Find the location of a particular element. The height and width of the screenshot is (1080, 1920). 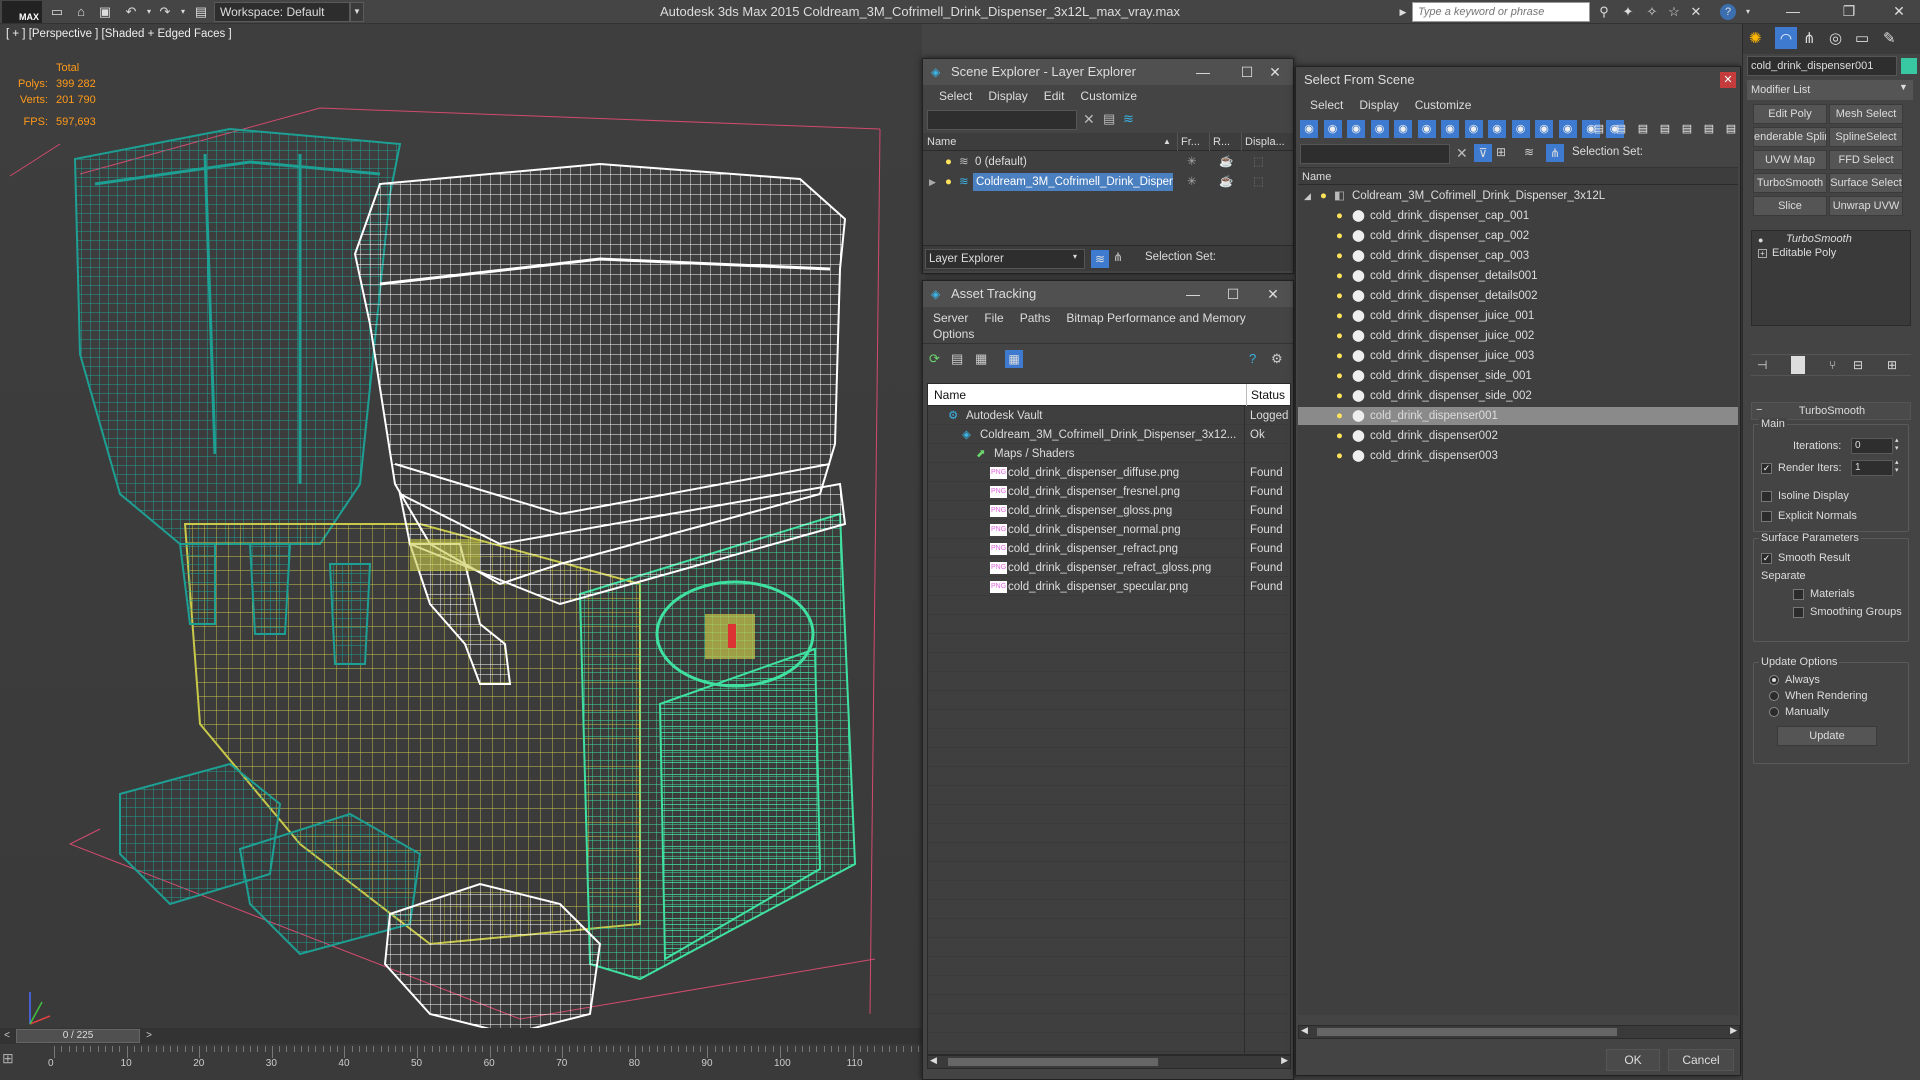

scene-explorer-close-icon: ✕ is located at coordinates (1275, 72).